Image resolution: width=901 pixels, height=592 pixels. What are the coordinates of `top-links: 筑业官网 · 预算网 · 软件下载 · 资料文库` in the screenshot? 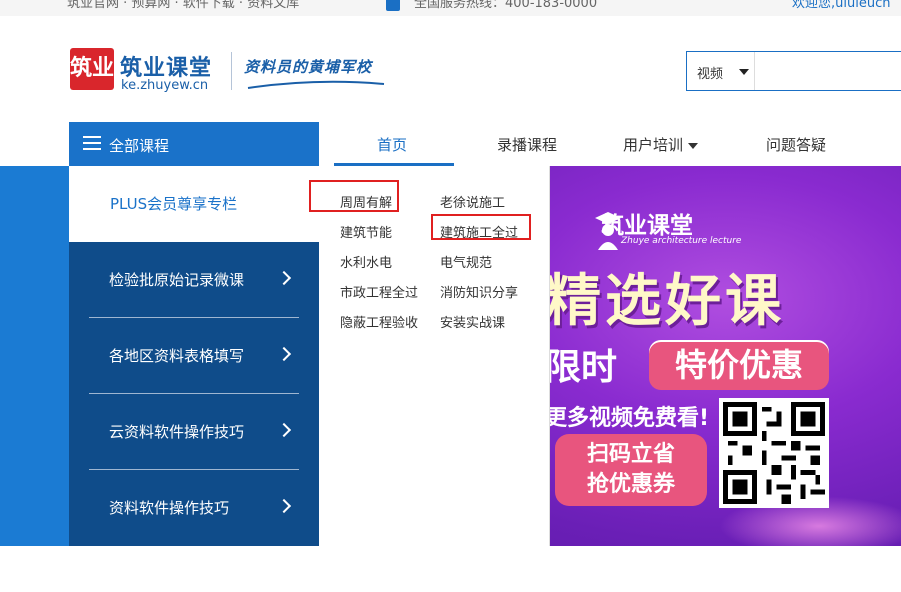 It's located at (183, 5).